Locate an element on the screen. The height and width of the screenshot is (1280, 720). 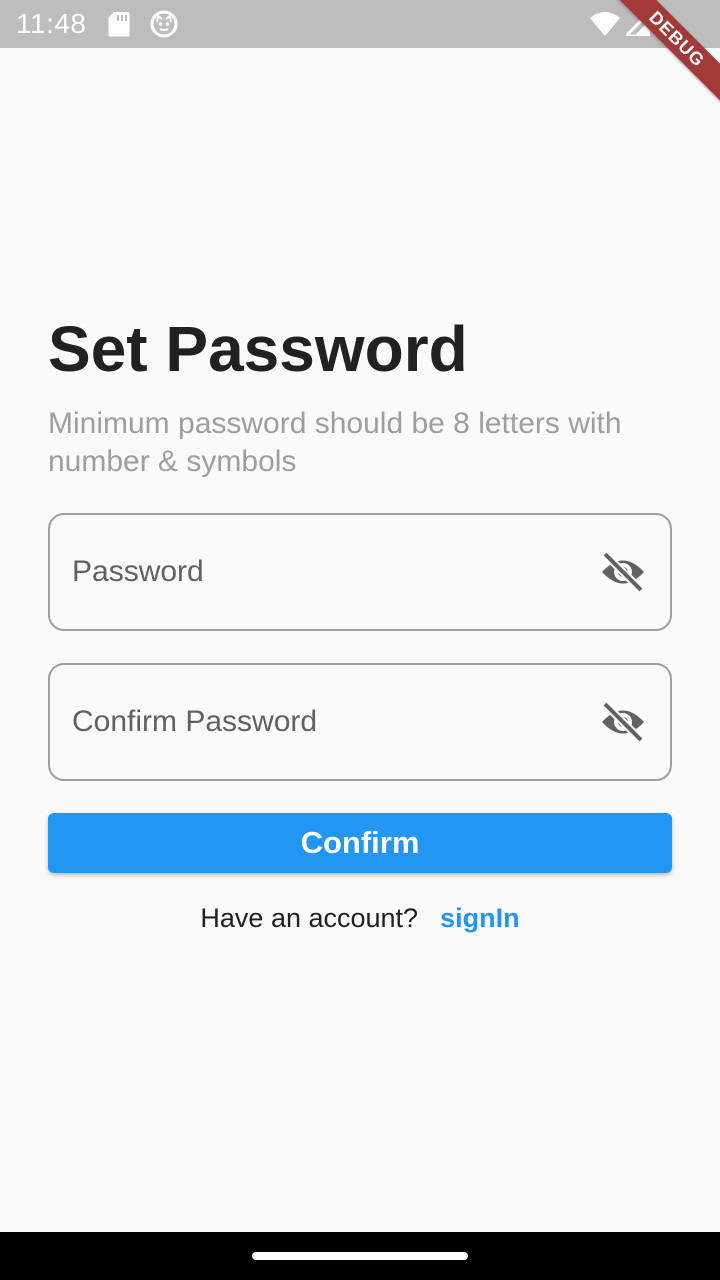
signin-link: signIn is located at coordinates (480, 918).